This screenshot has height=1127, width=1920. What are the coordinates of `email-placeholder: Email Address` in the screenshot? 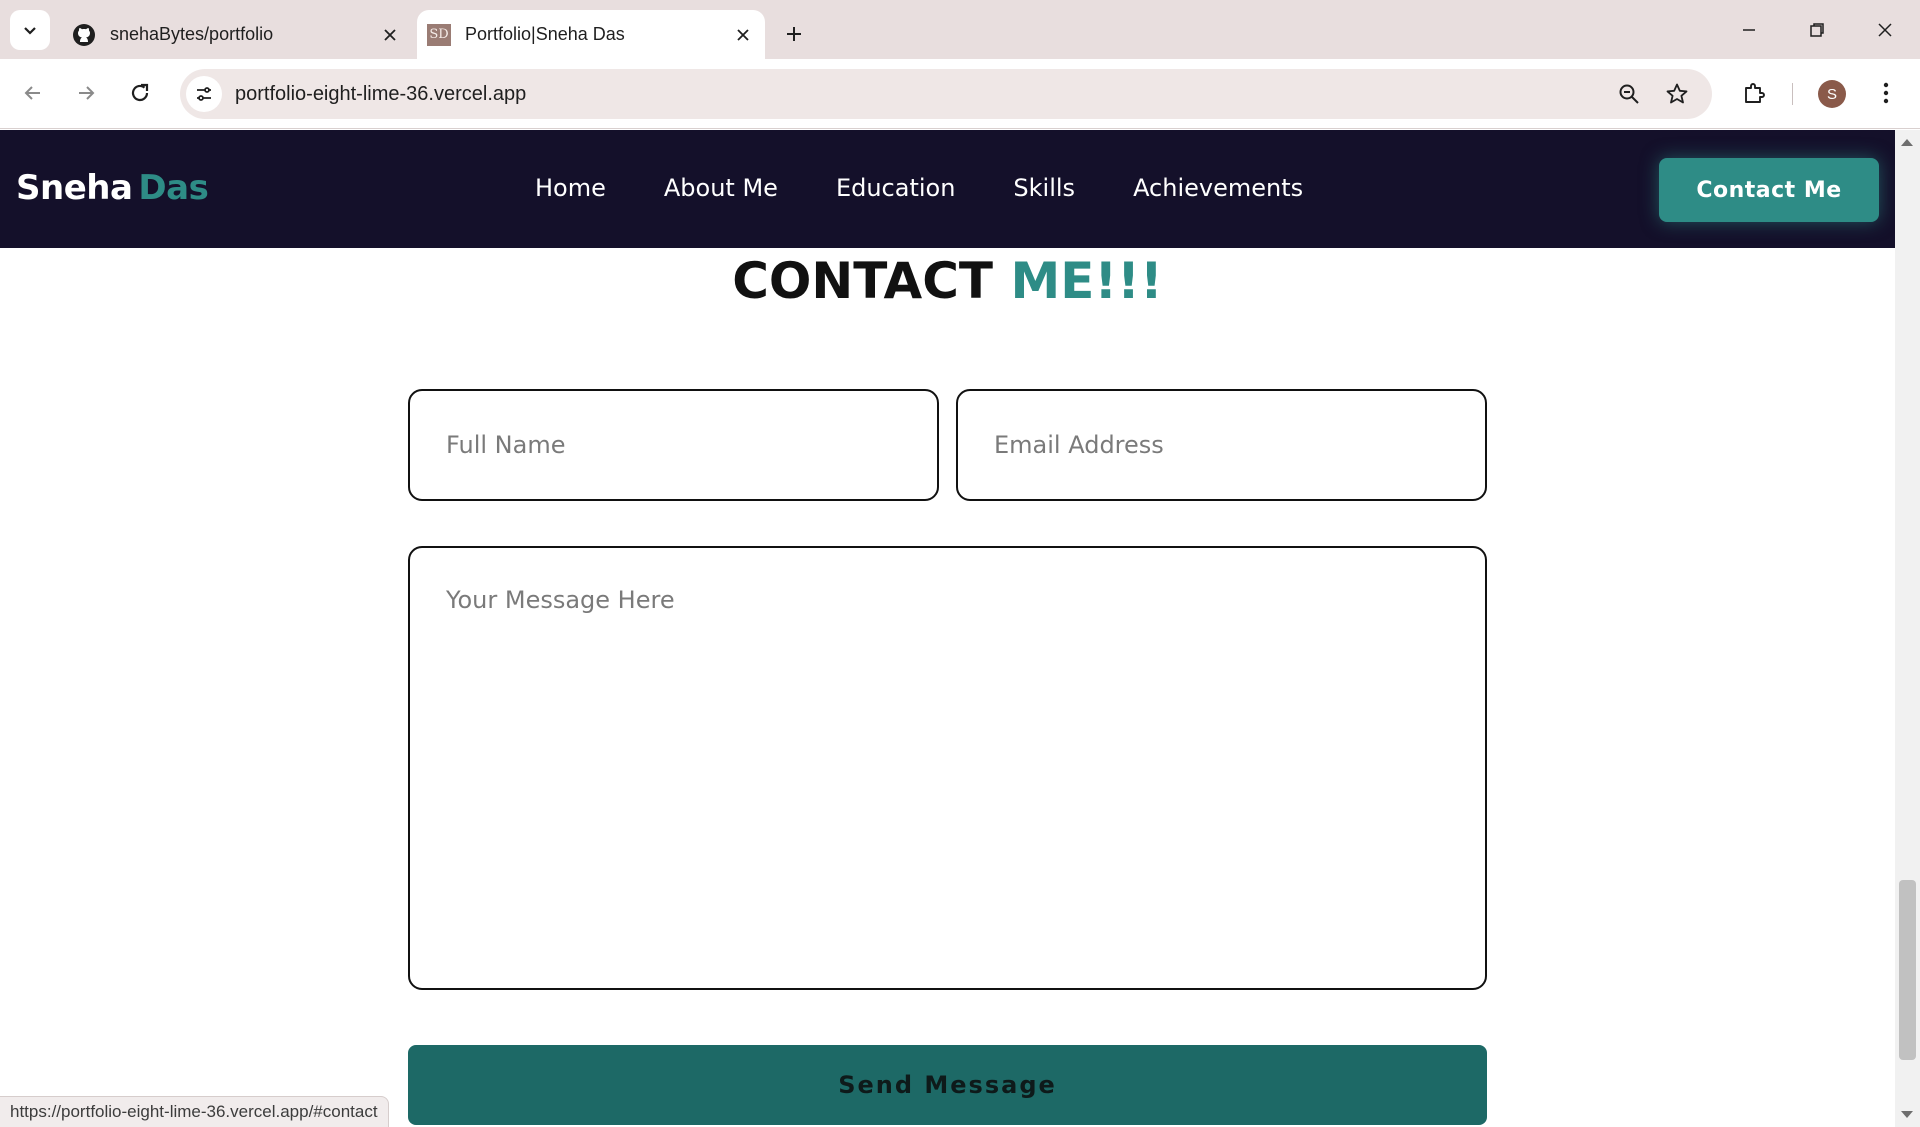 It's located at (1079, 445).